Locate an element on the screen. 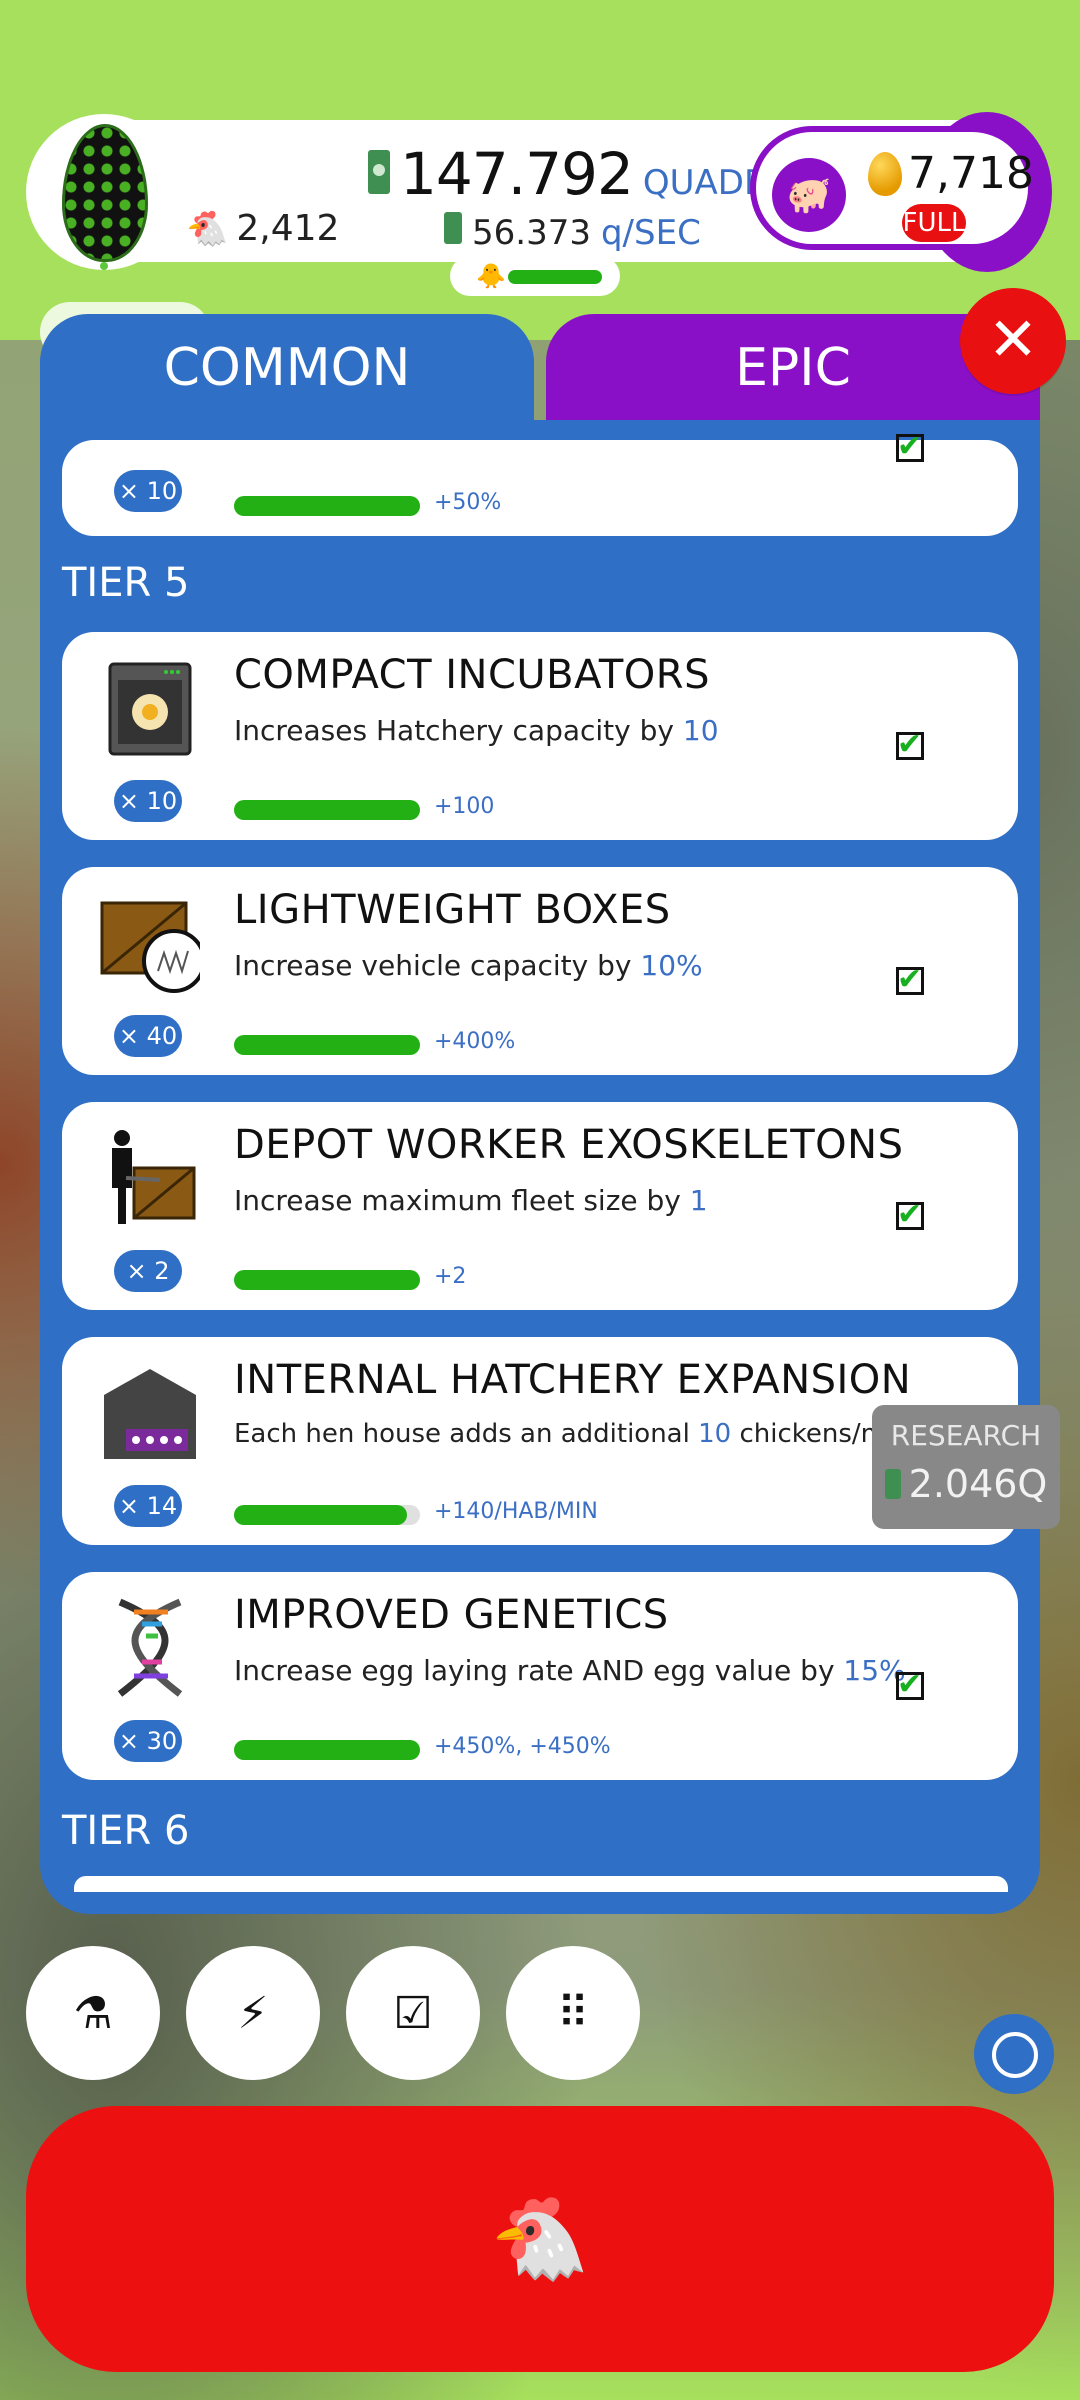 This screenshot has height=2400, width=1080. multiplier-badge: × 30 is located at coordinates (148, 1741).